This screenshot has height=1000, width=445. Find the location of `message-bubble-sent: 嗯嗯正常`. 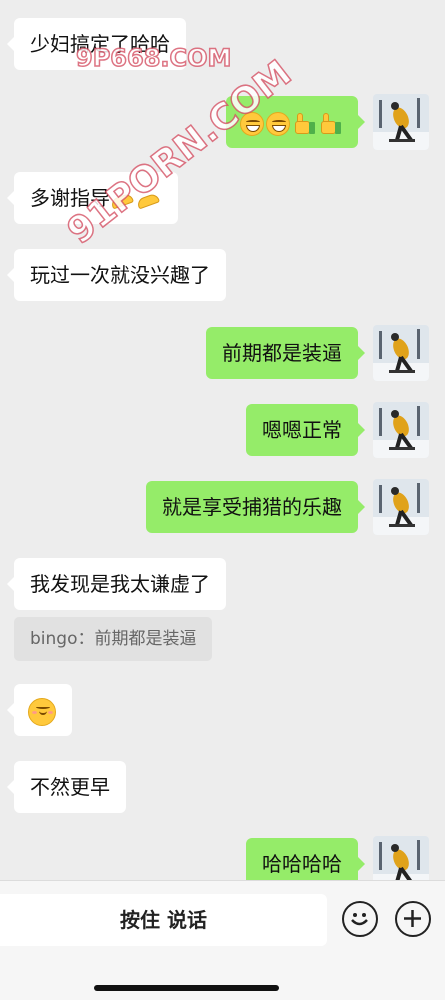

message-bubble-sent: 嗯嗯正常 is located at coordinates (305, 430).